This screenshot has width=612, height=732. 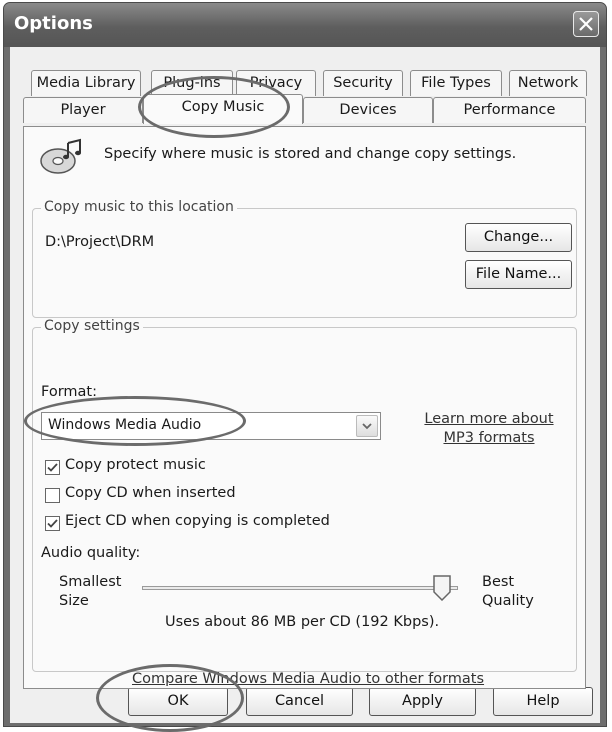 I want to click on close-icon, so click(x=586, y=24).